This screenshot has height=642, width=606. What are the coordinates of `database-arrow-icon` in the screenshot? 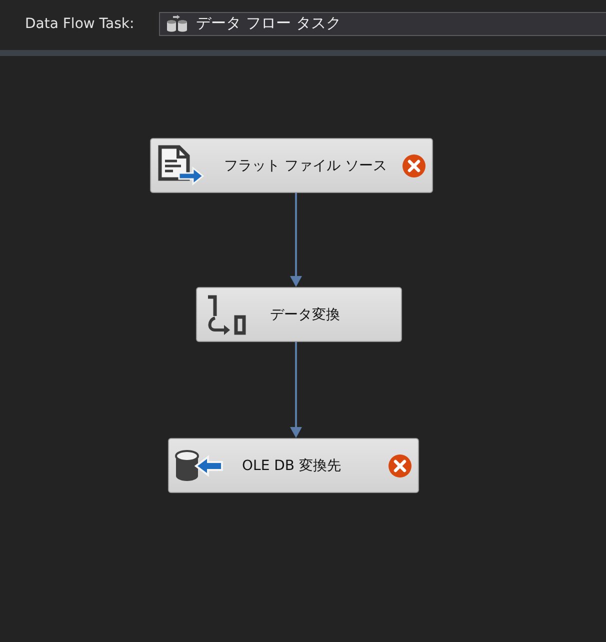 It's located at (199, 465).